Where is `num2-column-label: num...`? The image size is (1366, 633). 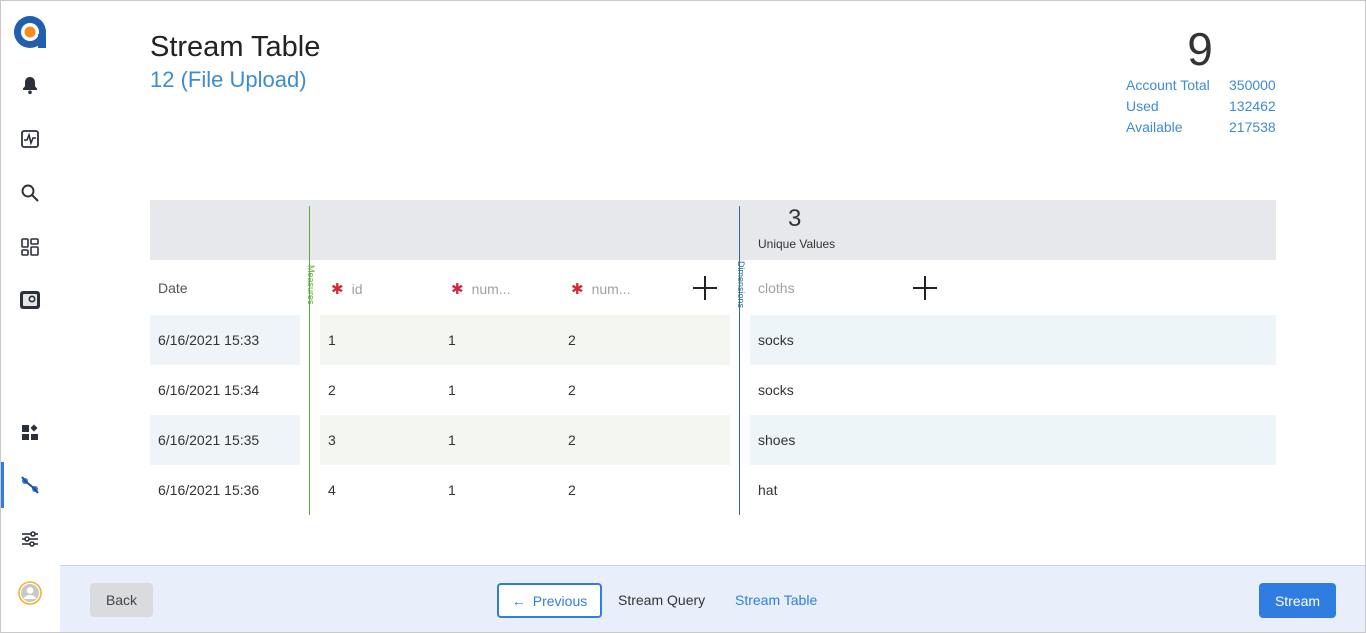 num2-column-label: num... is located at coordinates (611, 289).